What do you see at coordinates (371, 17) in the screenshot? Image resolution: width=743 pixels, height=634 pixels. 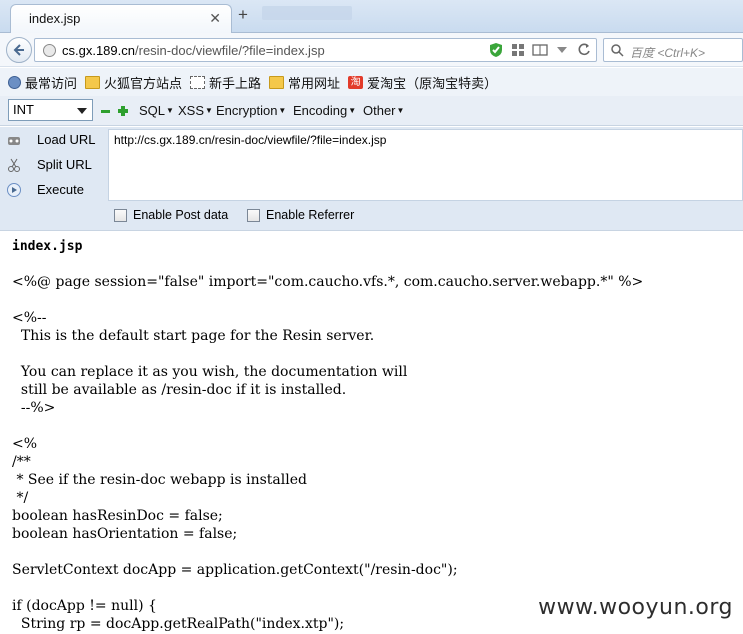 I see `tab-strip: index.jsp ✕ +` at bounding box center [371, 17].